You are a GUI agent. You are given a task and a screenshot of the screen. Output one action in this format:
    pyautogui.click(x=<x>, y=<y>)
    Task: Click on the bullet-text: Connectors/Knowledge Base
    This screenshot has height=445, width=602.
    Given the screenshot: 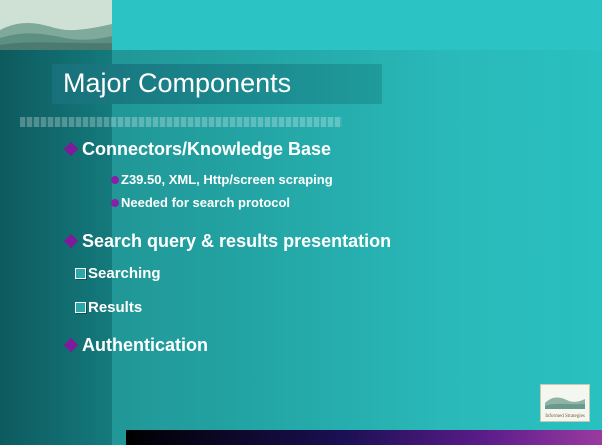 What is the action you would take?
    pyautogui.click(x=207, y=149)
    